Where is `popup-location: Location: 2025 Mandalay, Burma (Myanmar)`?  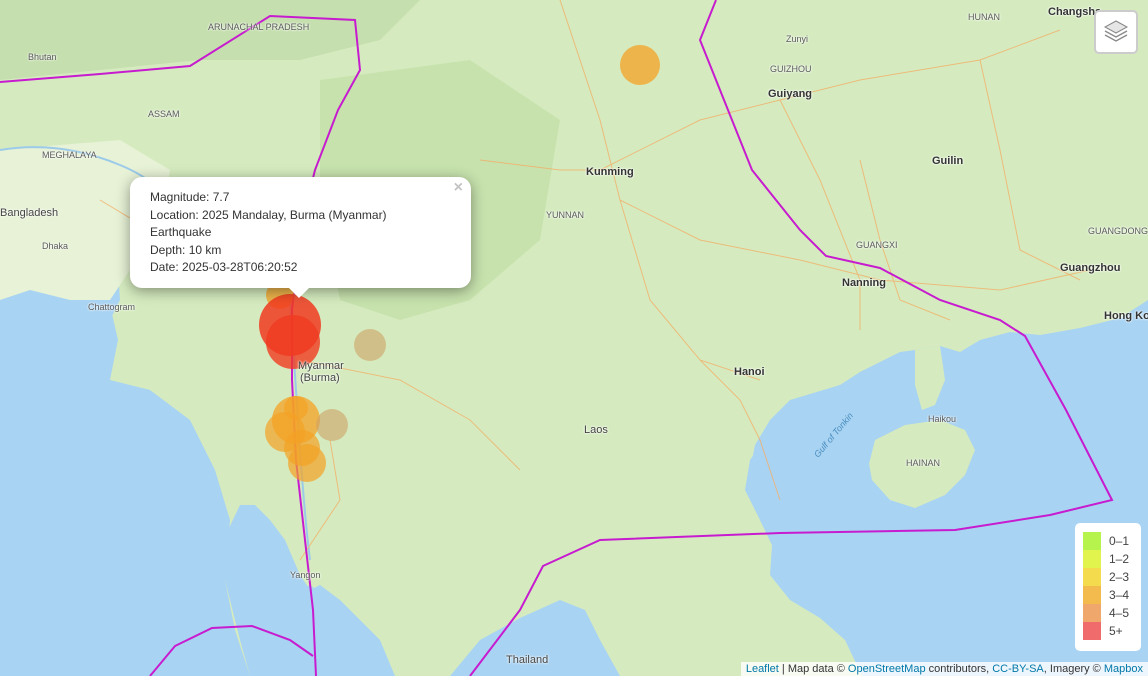
popup-location: Location: 2025 Mandalay, Burma (Myanmar) is located at coordinates (268, 214).